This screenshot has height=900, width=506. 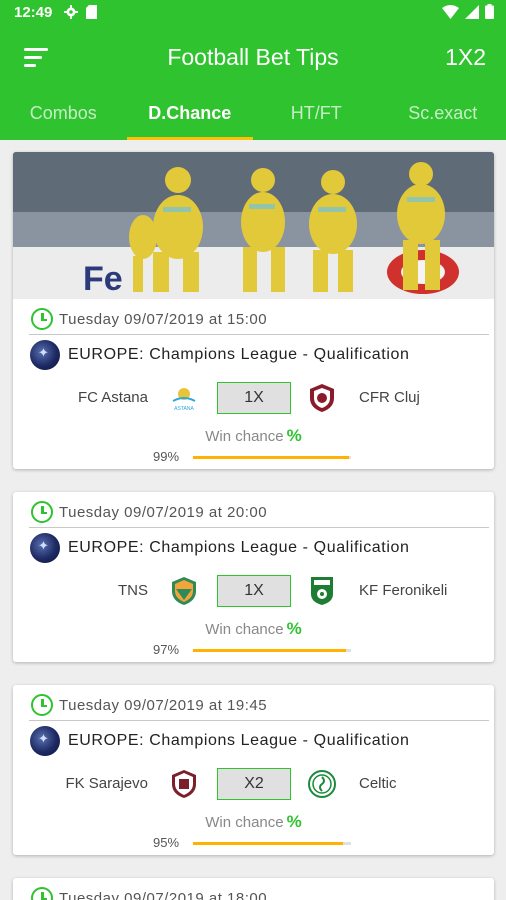 I want to click on tab-ht-ft: HT/FT, so click(x=316, y=115).